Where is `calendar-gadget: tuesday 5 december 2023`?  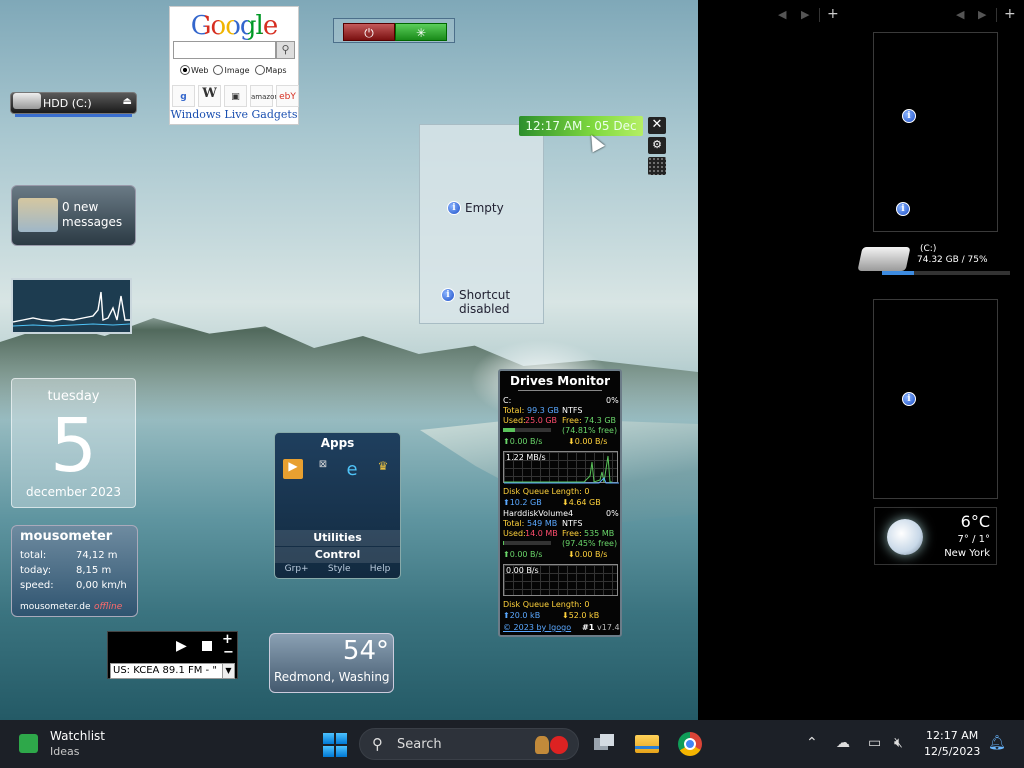 calendar-gadget: tuesday 5 december 2023 is located at coordinates (73, 443).